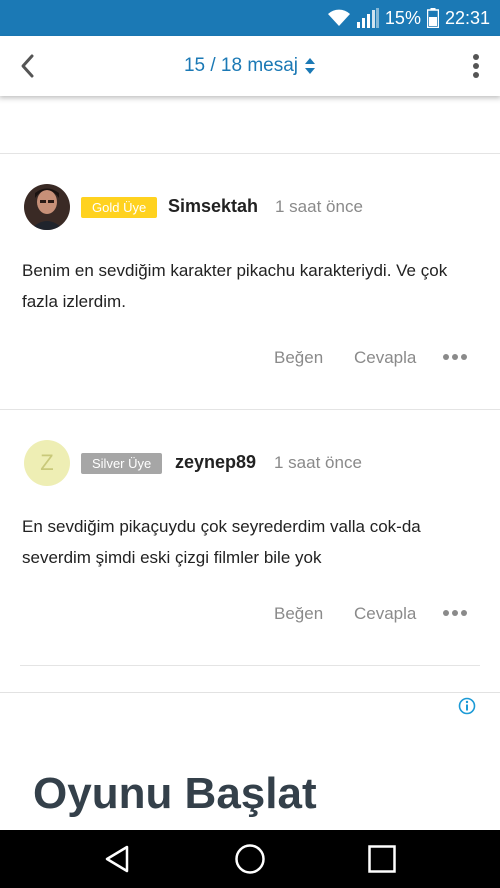 This screenshot has height=888, width=500. What do you see at coordinates (467, 17) in the screenshot?
I see `clock: 22:31` at bounding box center [467, 17].